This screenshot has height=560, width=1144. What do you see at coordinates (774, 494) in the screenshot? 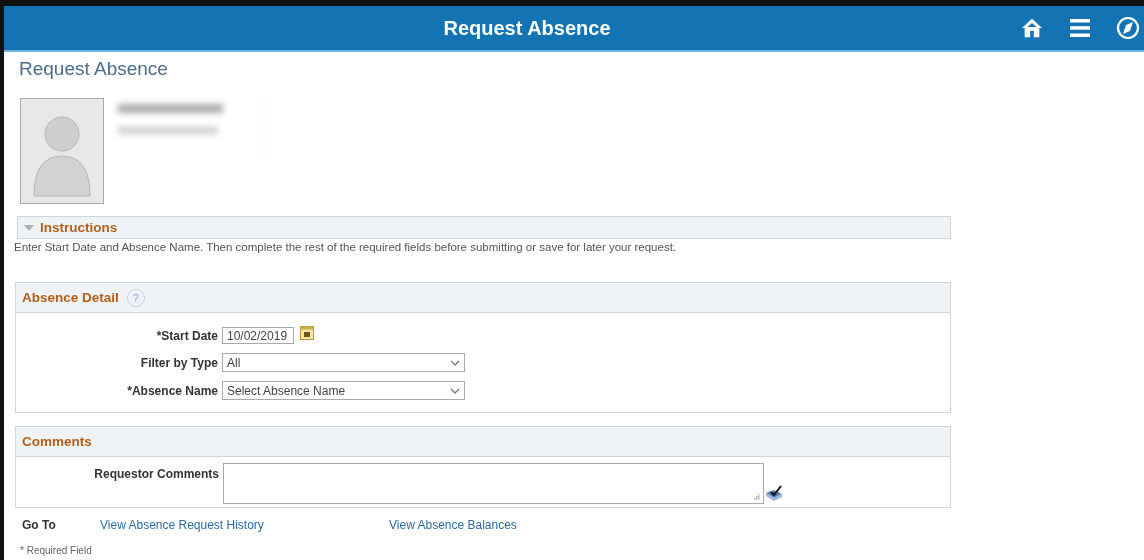
I see `spellcheck-icon` at bounding box center [774, 494].